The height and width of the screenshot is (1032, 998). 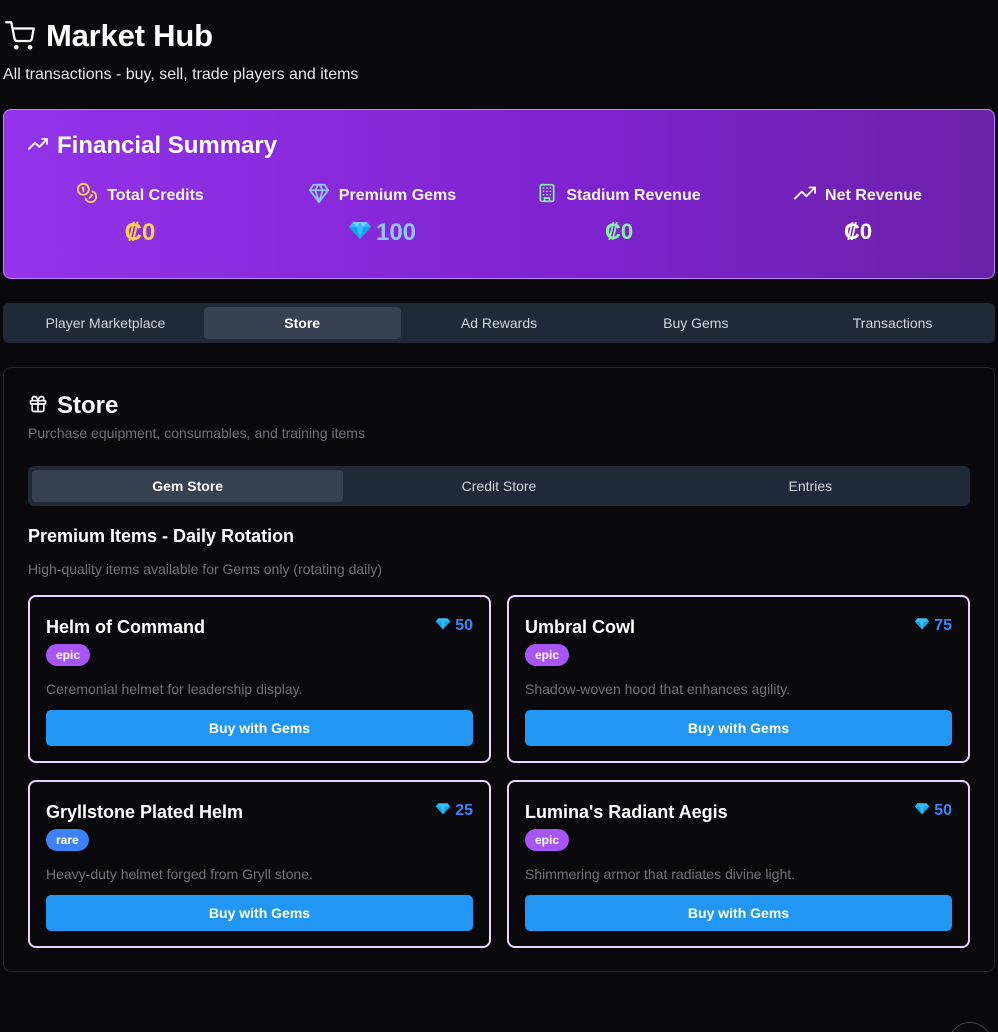 What do you see at coordinates (105, 323) in the screenshot?
I see `tab-player-marketplace: Player Marketplace` at bounding box center [105, 323].